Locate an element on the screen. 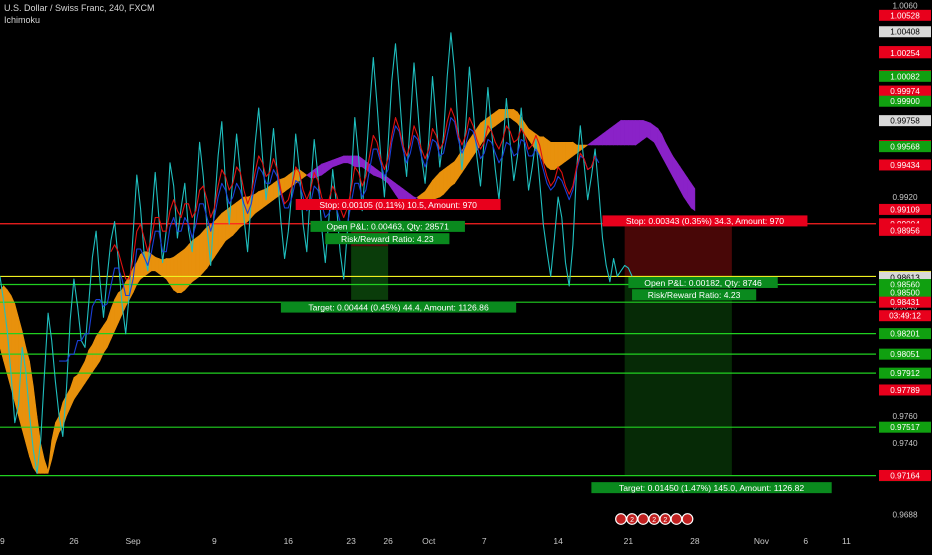  price-label: 0.99974 is located at coordinates (905, 91).